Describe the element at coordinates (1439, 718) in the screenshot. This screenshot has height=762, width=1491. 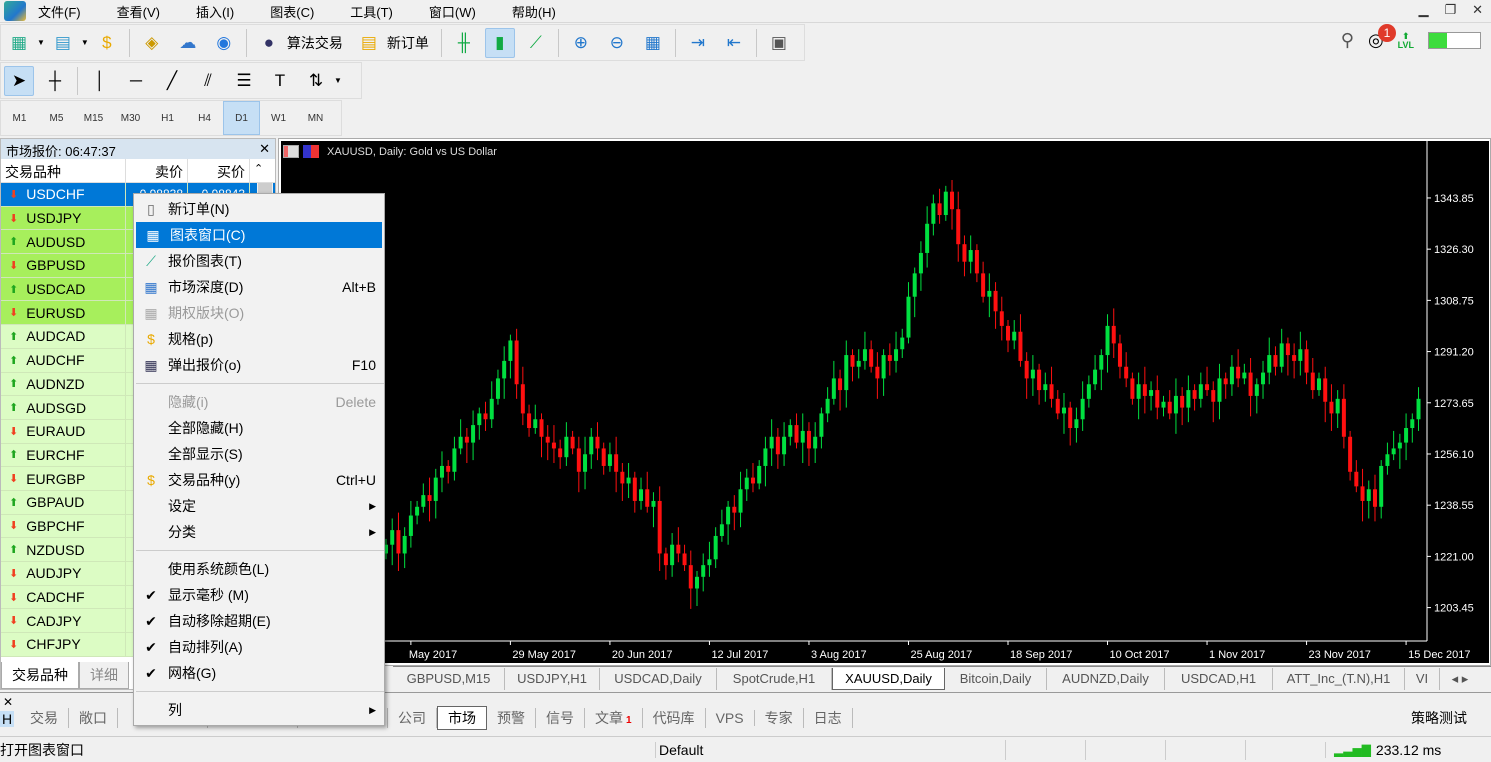
I see `strategy-tester-button: 策略测试` at that location.